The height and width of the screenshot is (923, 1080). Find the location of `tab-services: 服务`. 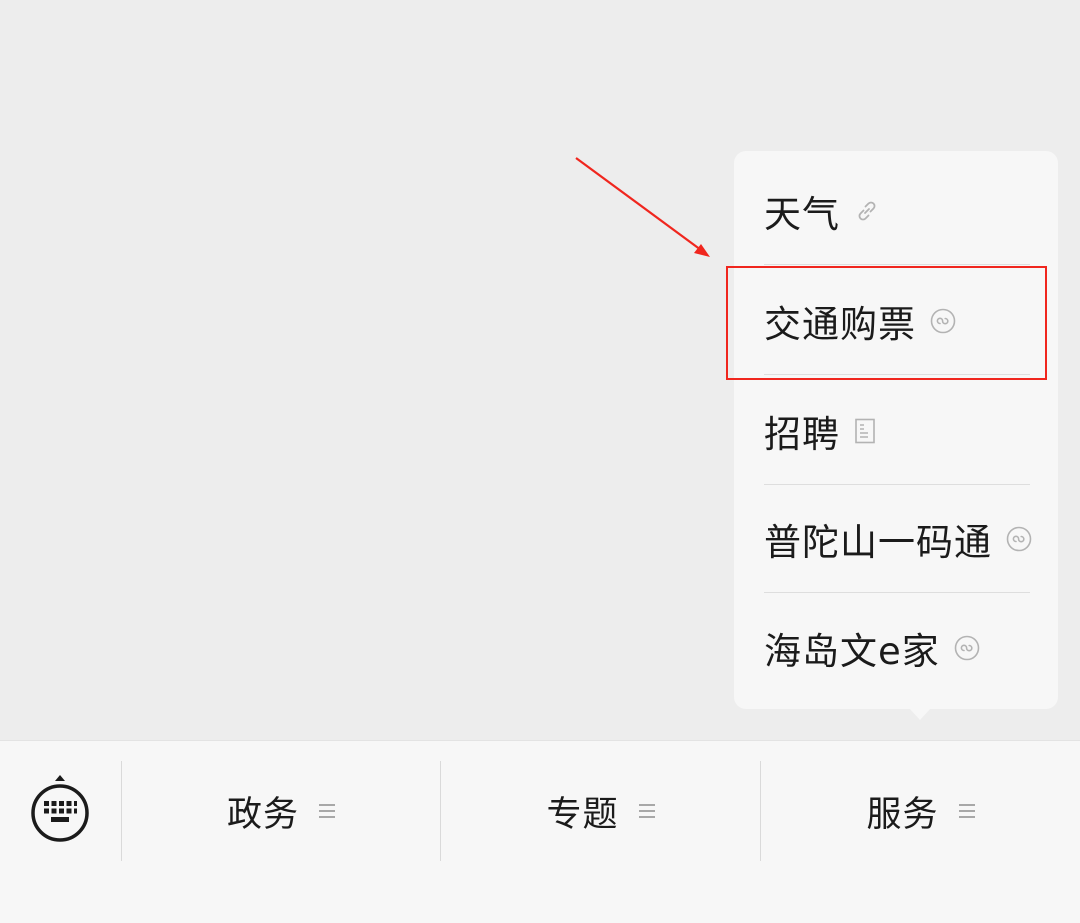

tab-services: 服务 is located at coordinates (920, 811).